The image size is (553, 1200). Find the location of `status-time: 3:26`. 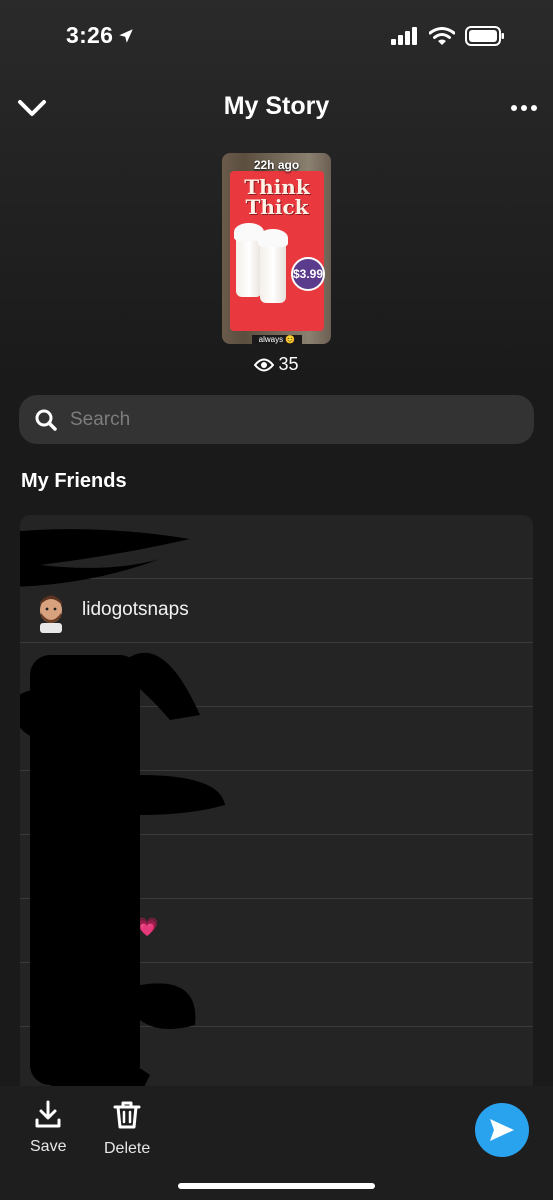

status-time: 3:26 is located at coordinates (100, 35).